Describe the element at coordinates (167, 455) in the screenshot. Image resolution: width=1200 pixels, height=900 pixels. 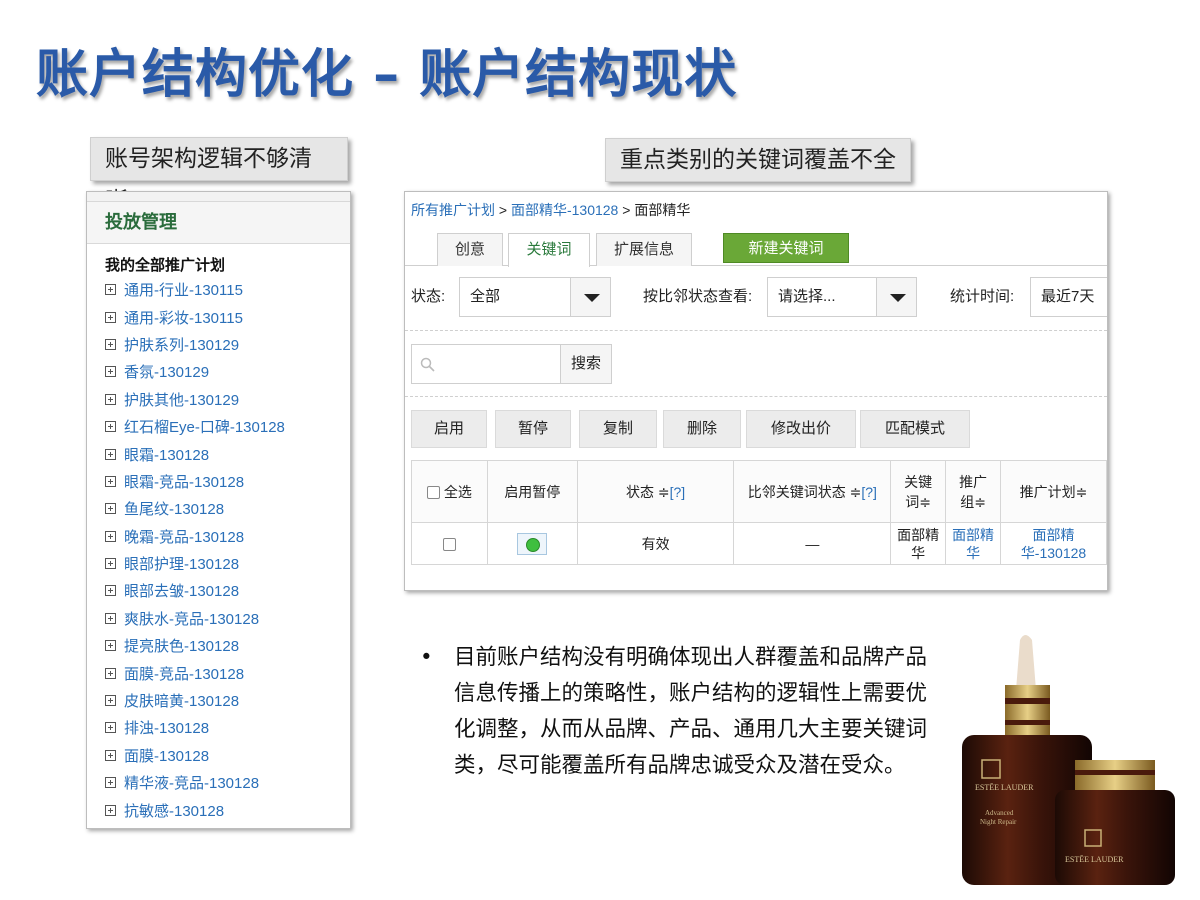
I see `plan-label: 眼霜-130128` at that location.